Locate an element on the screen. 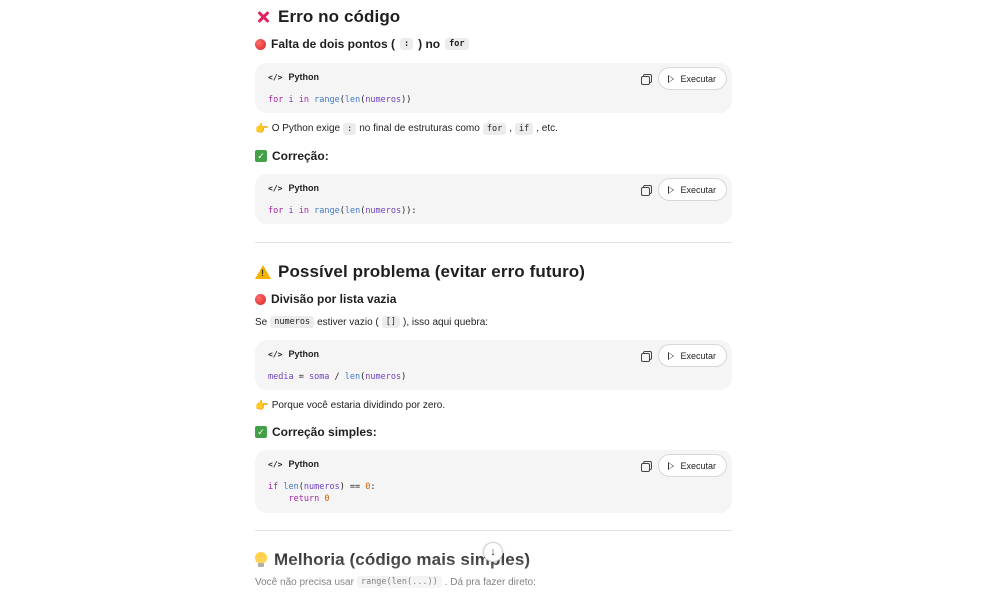 The height and width of the screenshot is (596, 984). inline-code: for is located at coordinates (457, 44).